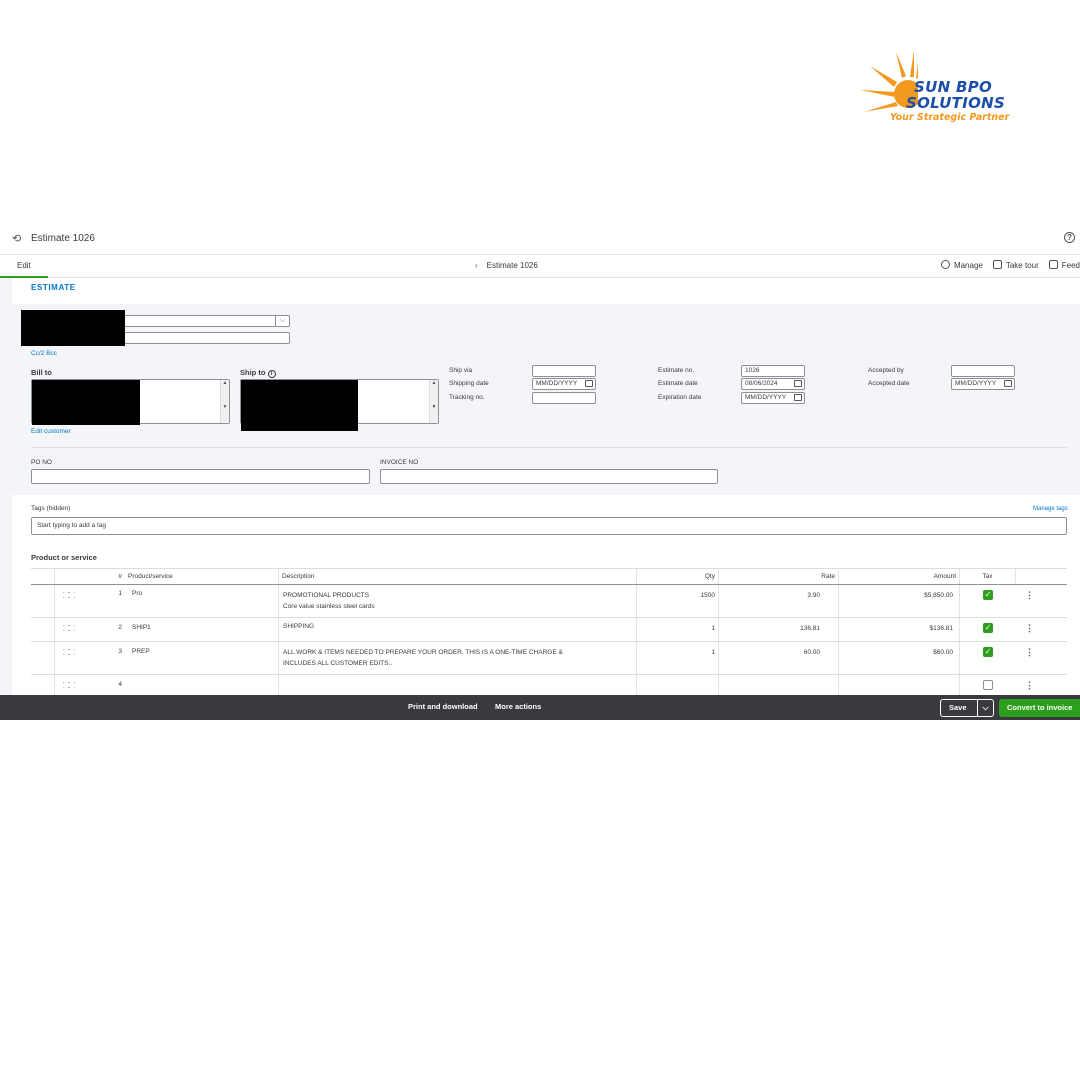  What do you see at coordinates (1041, 576) in the screenshot?
I see `col-actions` at bounding box center [1041, 576].